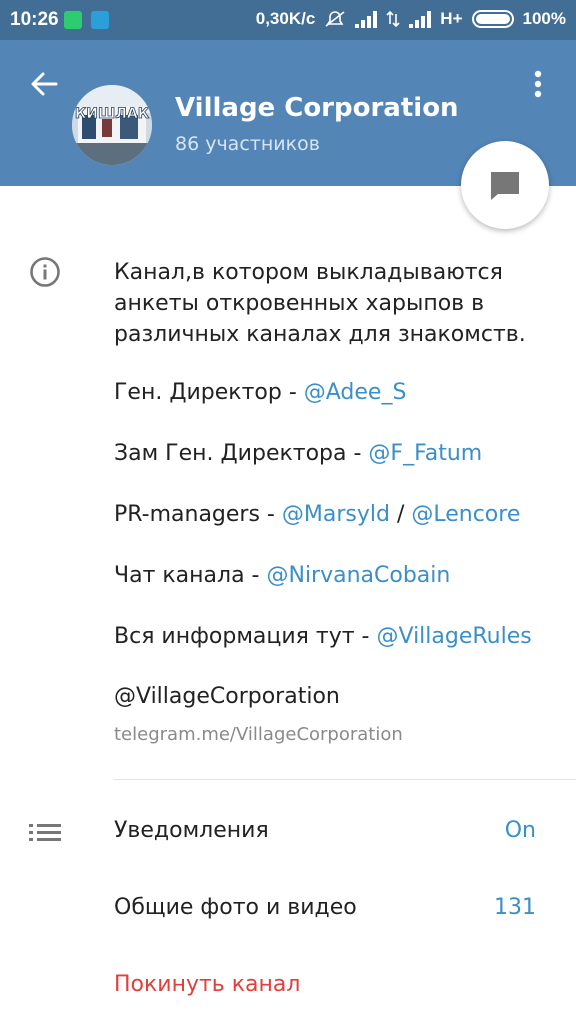 Image resolution: width=576 pixels, height=1024 pixels. I want to click on description-line: Чат канала - @NirvanaCobain, so click(282, 575).